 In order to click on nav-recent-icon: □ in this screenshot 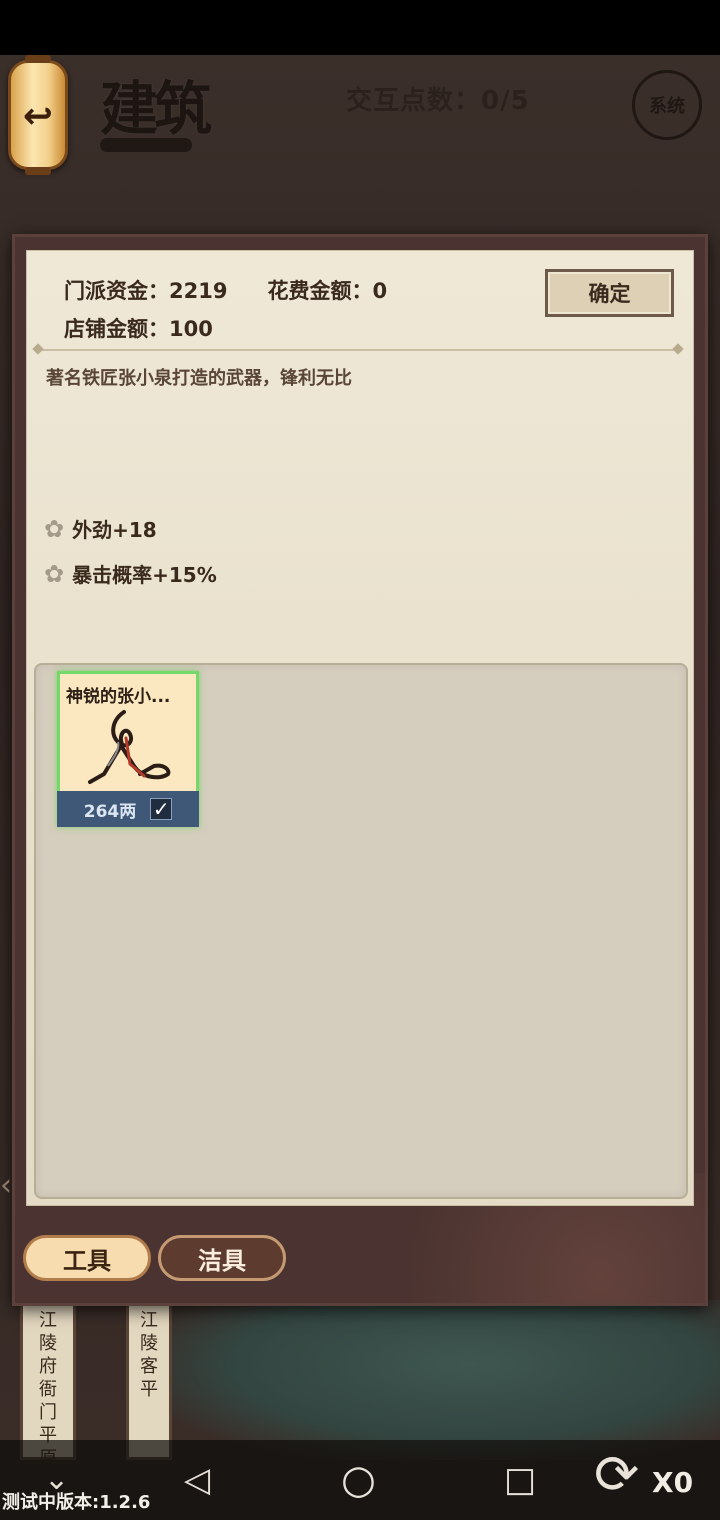, I will do `click(520, 1480)`.